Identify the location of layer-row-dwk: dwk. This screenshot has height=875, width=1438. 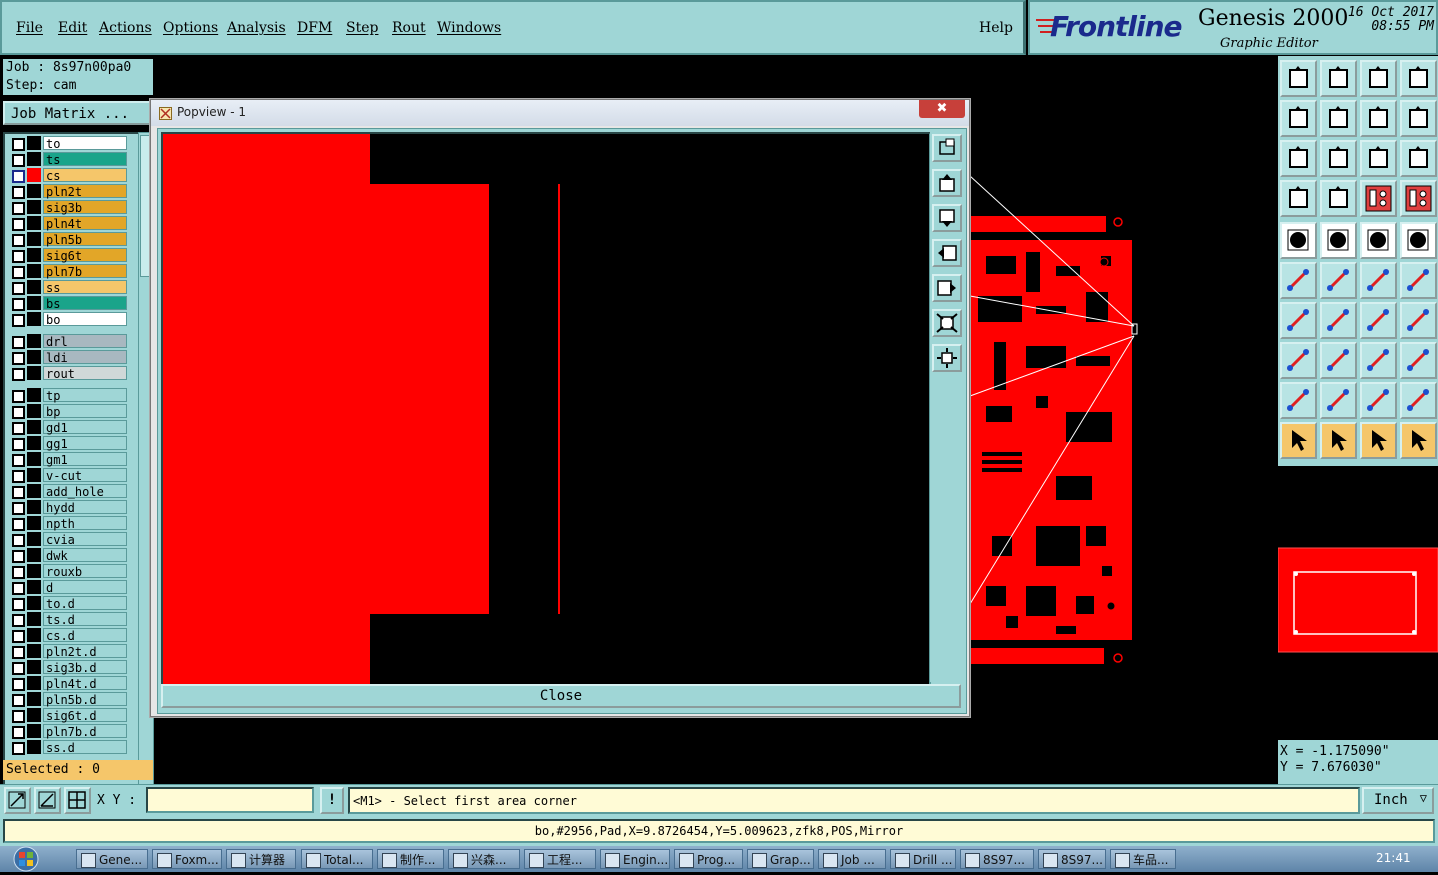
(67, 555).